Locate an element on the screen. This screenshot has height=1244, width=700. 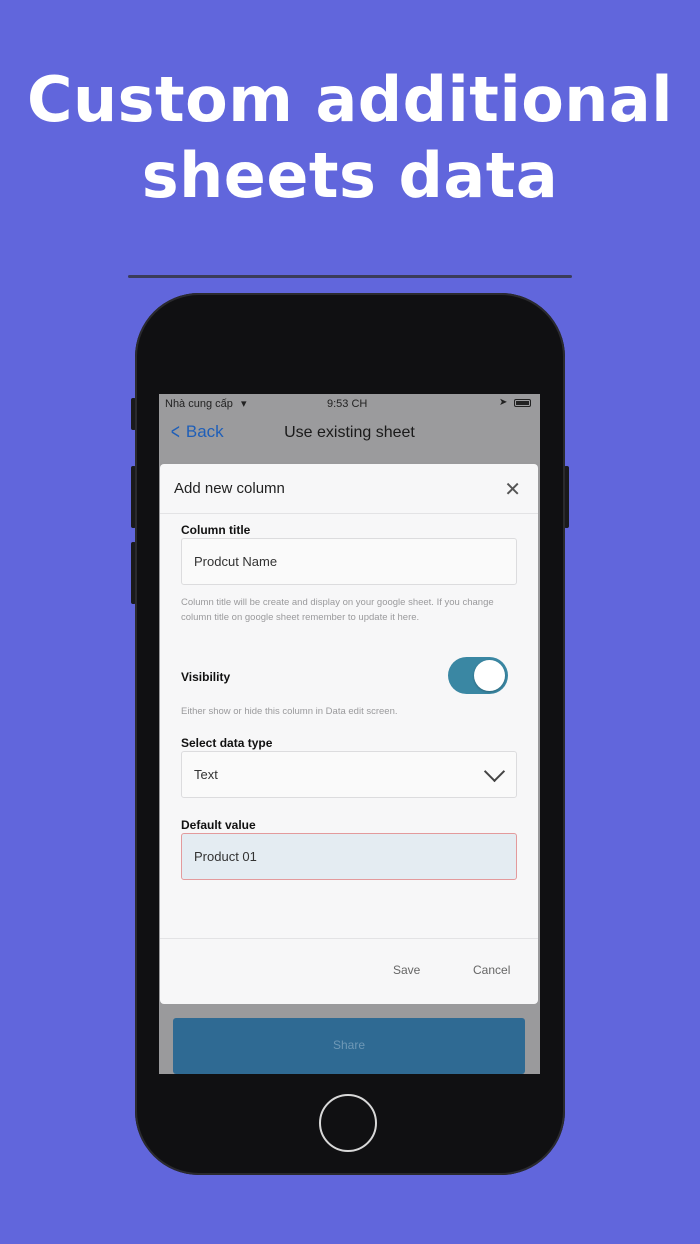
home-button is located at coordinates (348, 1123).